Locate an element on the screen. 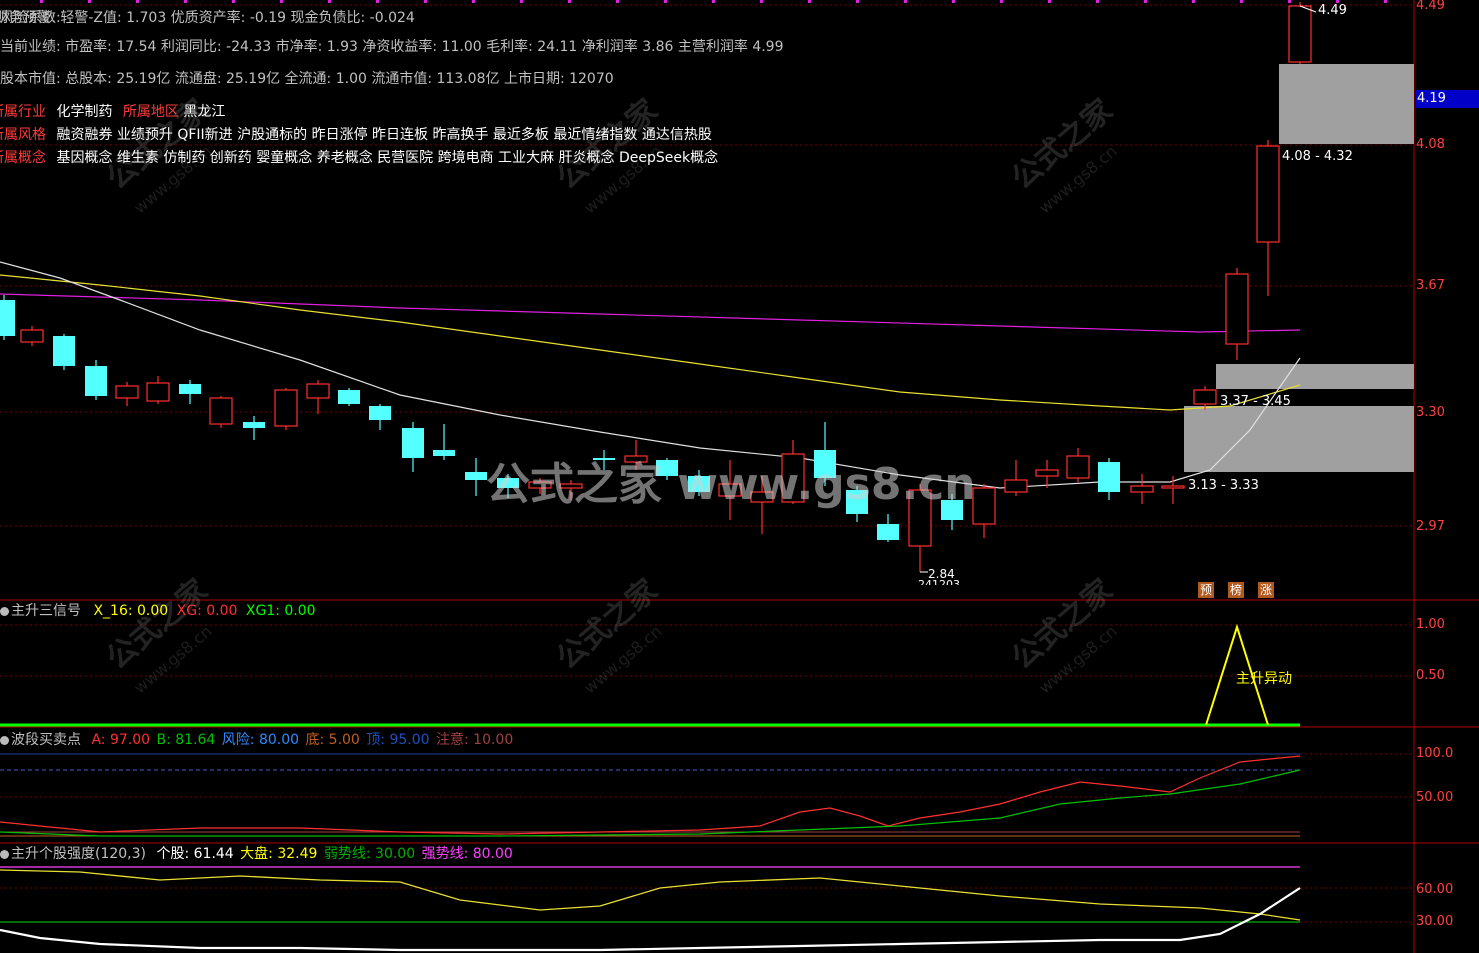 The image size is (1479, 953). ind1-item: X_16: 0.00 is located at coordinates (131, 611).